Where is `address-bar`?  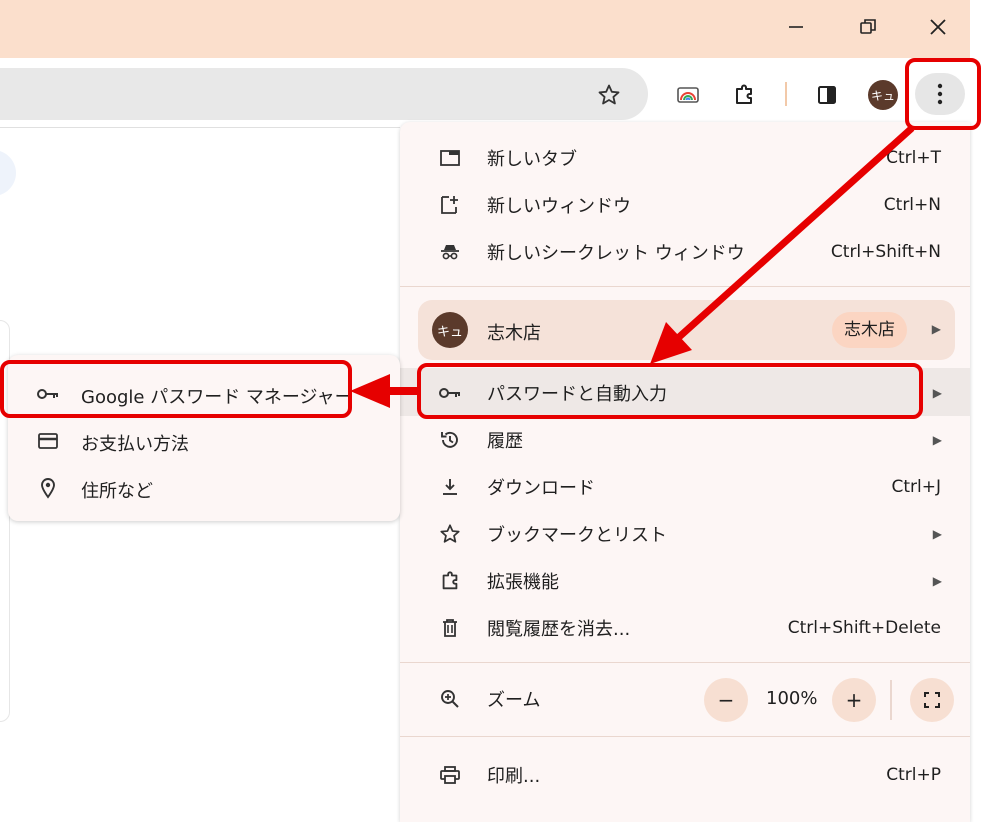 address-bar is located at coordinates (324, 94).